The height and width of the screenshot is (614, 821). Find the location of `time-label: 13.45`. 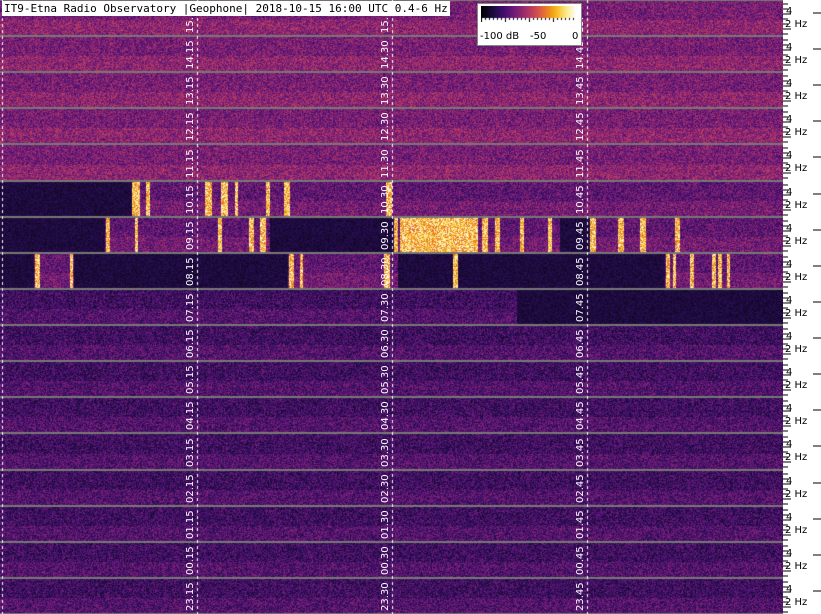

time-label: 13.45 is located at coordinates (580, 90).